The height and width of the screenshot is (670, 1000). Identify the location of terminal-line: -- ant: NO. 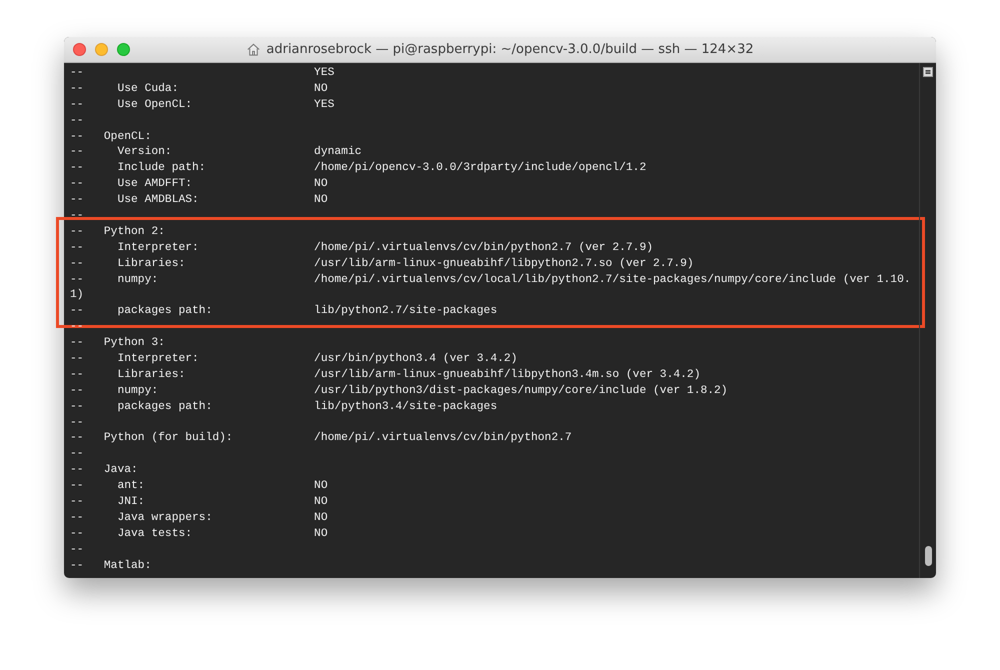
(199, 486).